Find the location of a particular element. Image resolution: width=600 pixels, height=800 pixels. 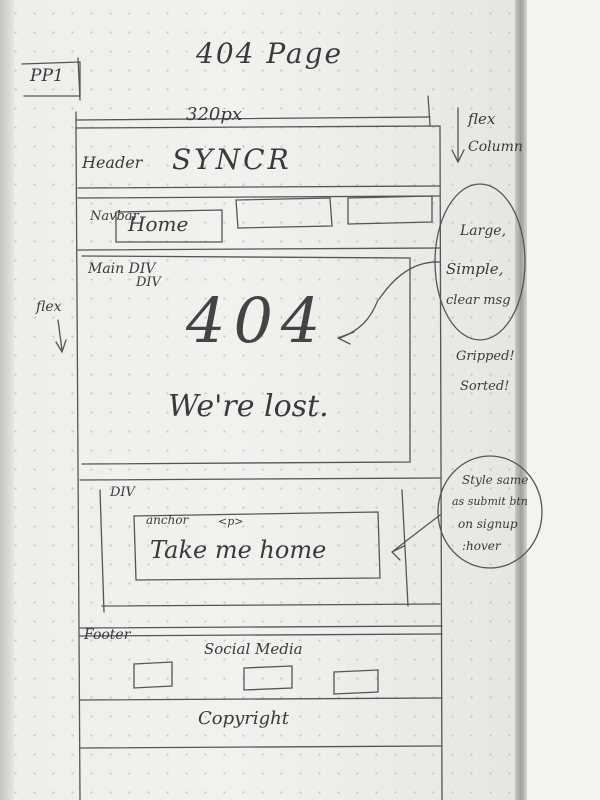

flex-note-column: Column is located at coordinates (495, 147).